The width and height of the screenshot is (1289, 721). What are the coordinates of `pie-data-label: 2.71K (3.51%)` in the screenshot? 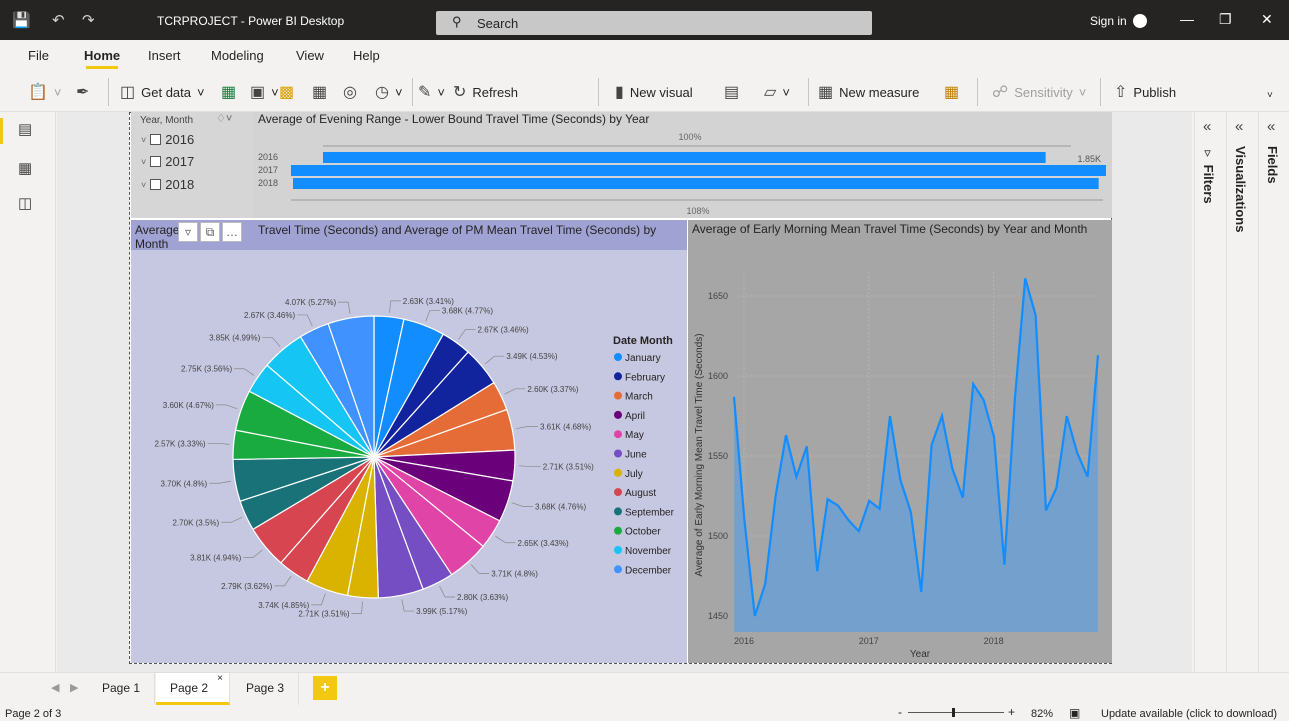 It's located at (568, 467).